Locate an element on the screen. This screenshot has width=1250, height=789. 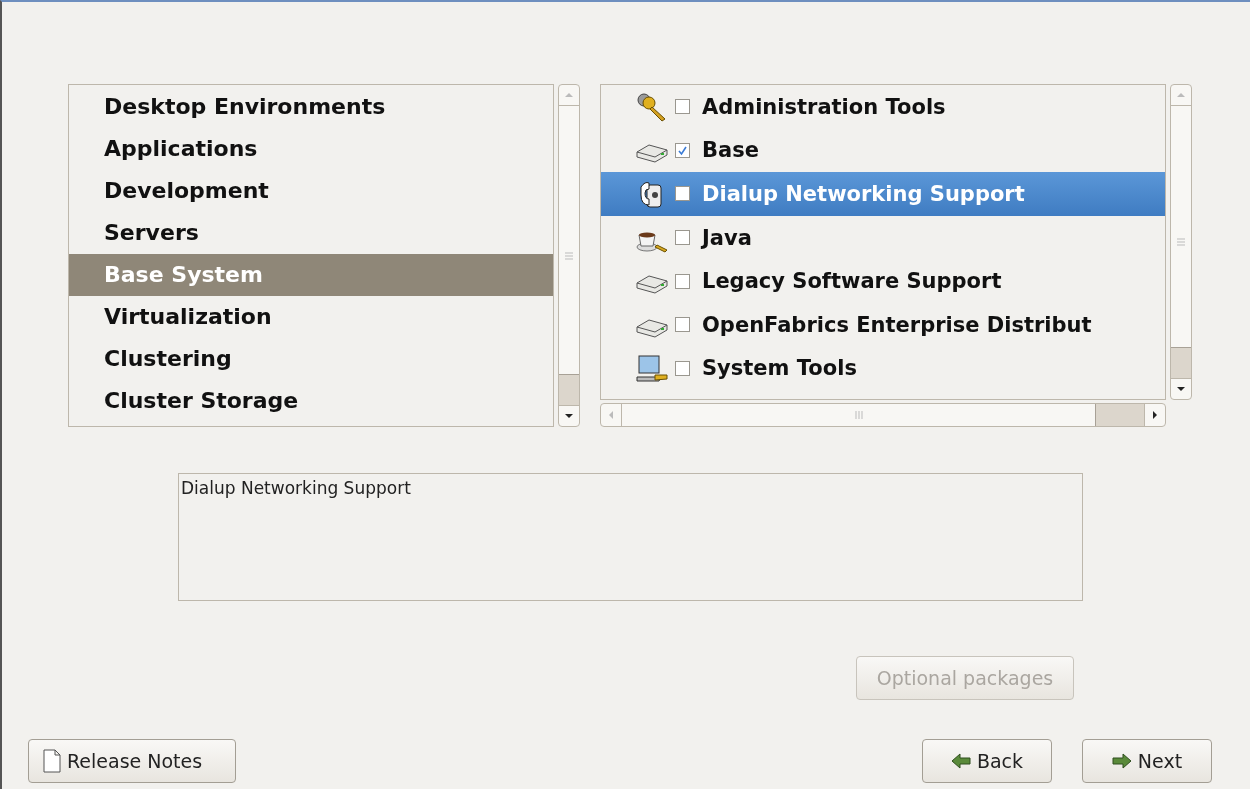
group-item: Dialup Networking Support is located at coordinates (883, 194).